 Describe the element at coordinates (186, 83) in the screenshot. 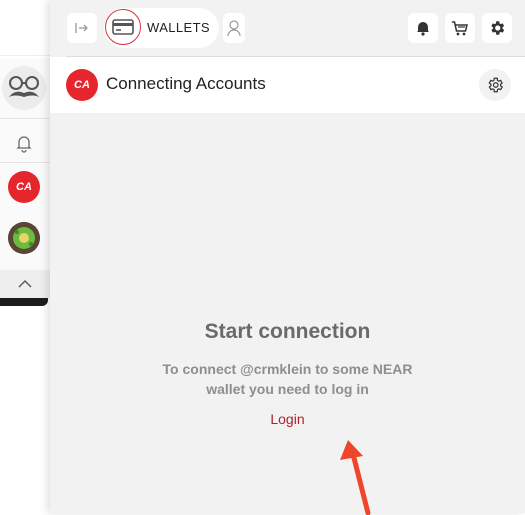

I see `page-title: Connecting Accounts` at that location.